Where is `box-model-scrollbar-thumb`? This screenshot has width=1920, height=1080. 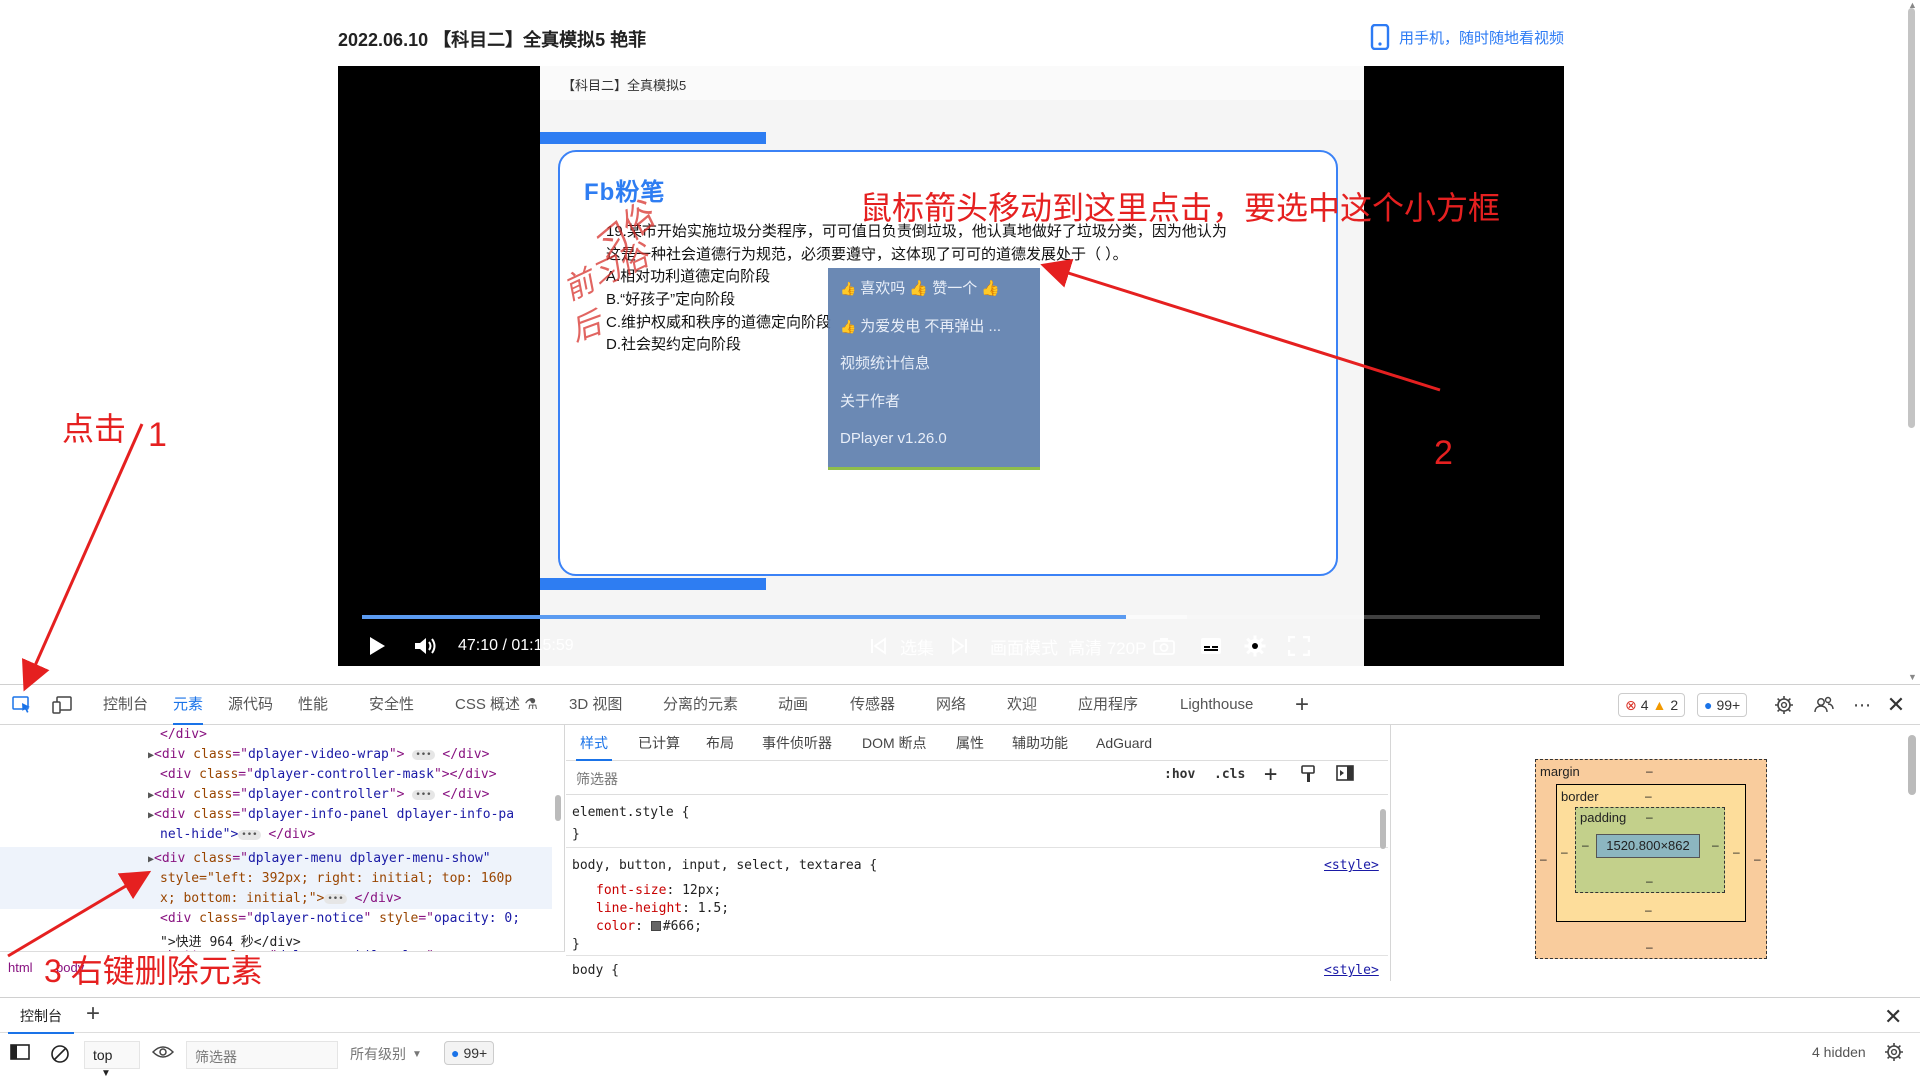 box-model-scrollbar-thumb is located at coordinates (1912, 765).